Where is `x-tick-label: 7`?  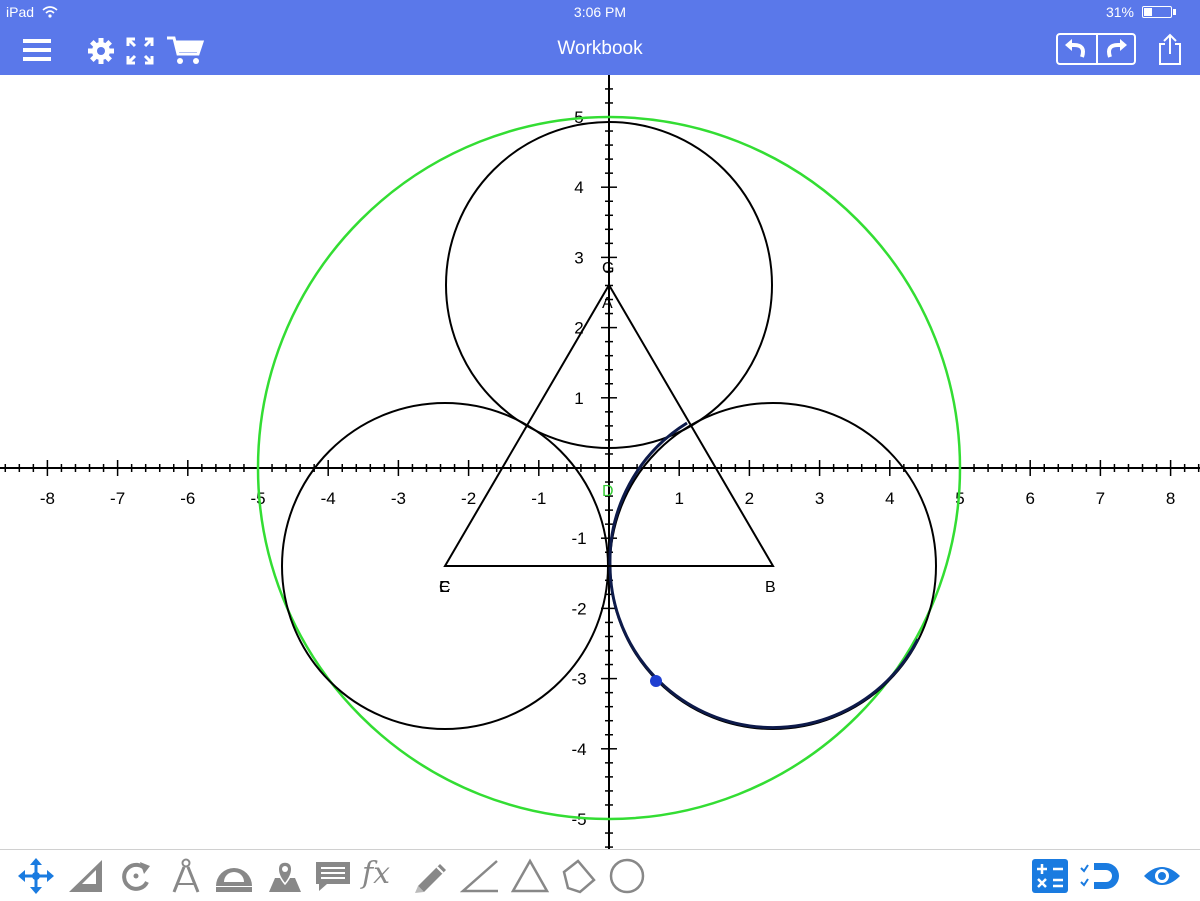 x-tick-label: 7 is located at coordinates (1100, 498).